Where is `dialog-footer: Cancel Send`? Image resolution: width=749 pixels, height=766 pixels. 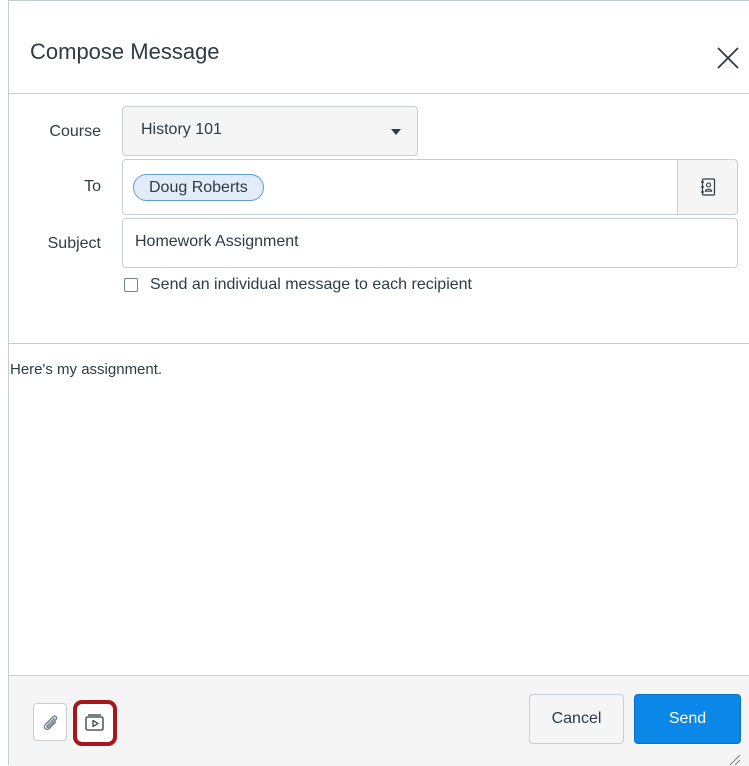
dialog-footer: Cancel Send is located at coordinates (379, 720).